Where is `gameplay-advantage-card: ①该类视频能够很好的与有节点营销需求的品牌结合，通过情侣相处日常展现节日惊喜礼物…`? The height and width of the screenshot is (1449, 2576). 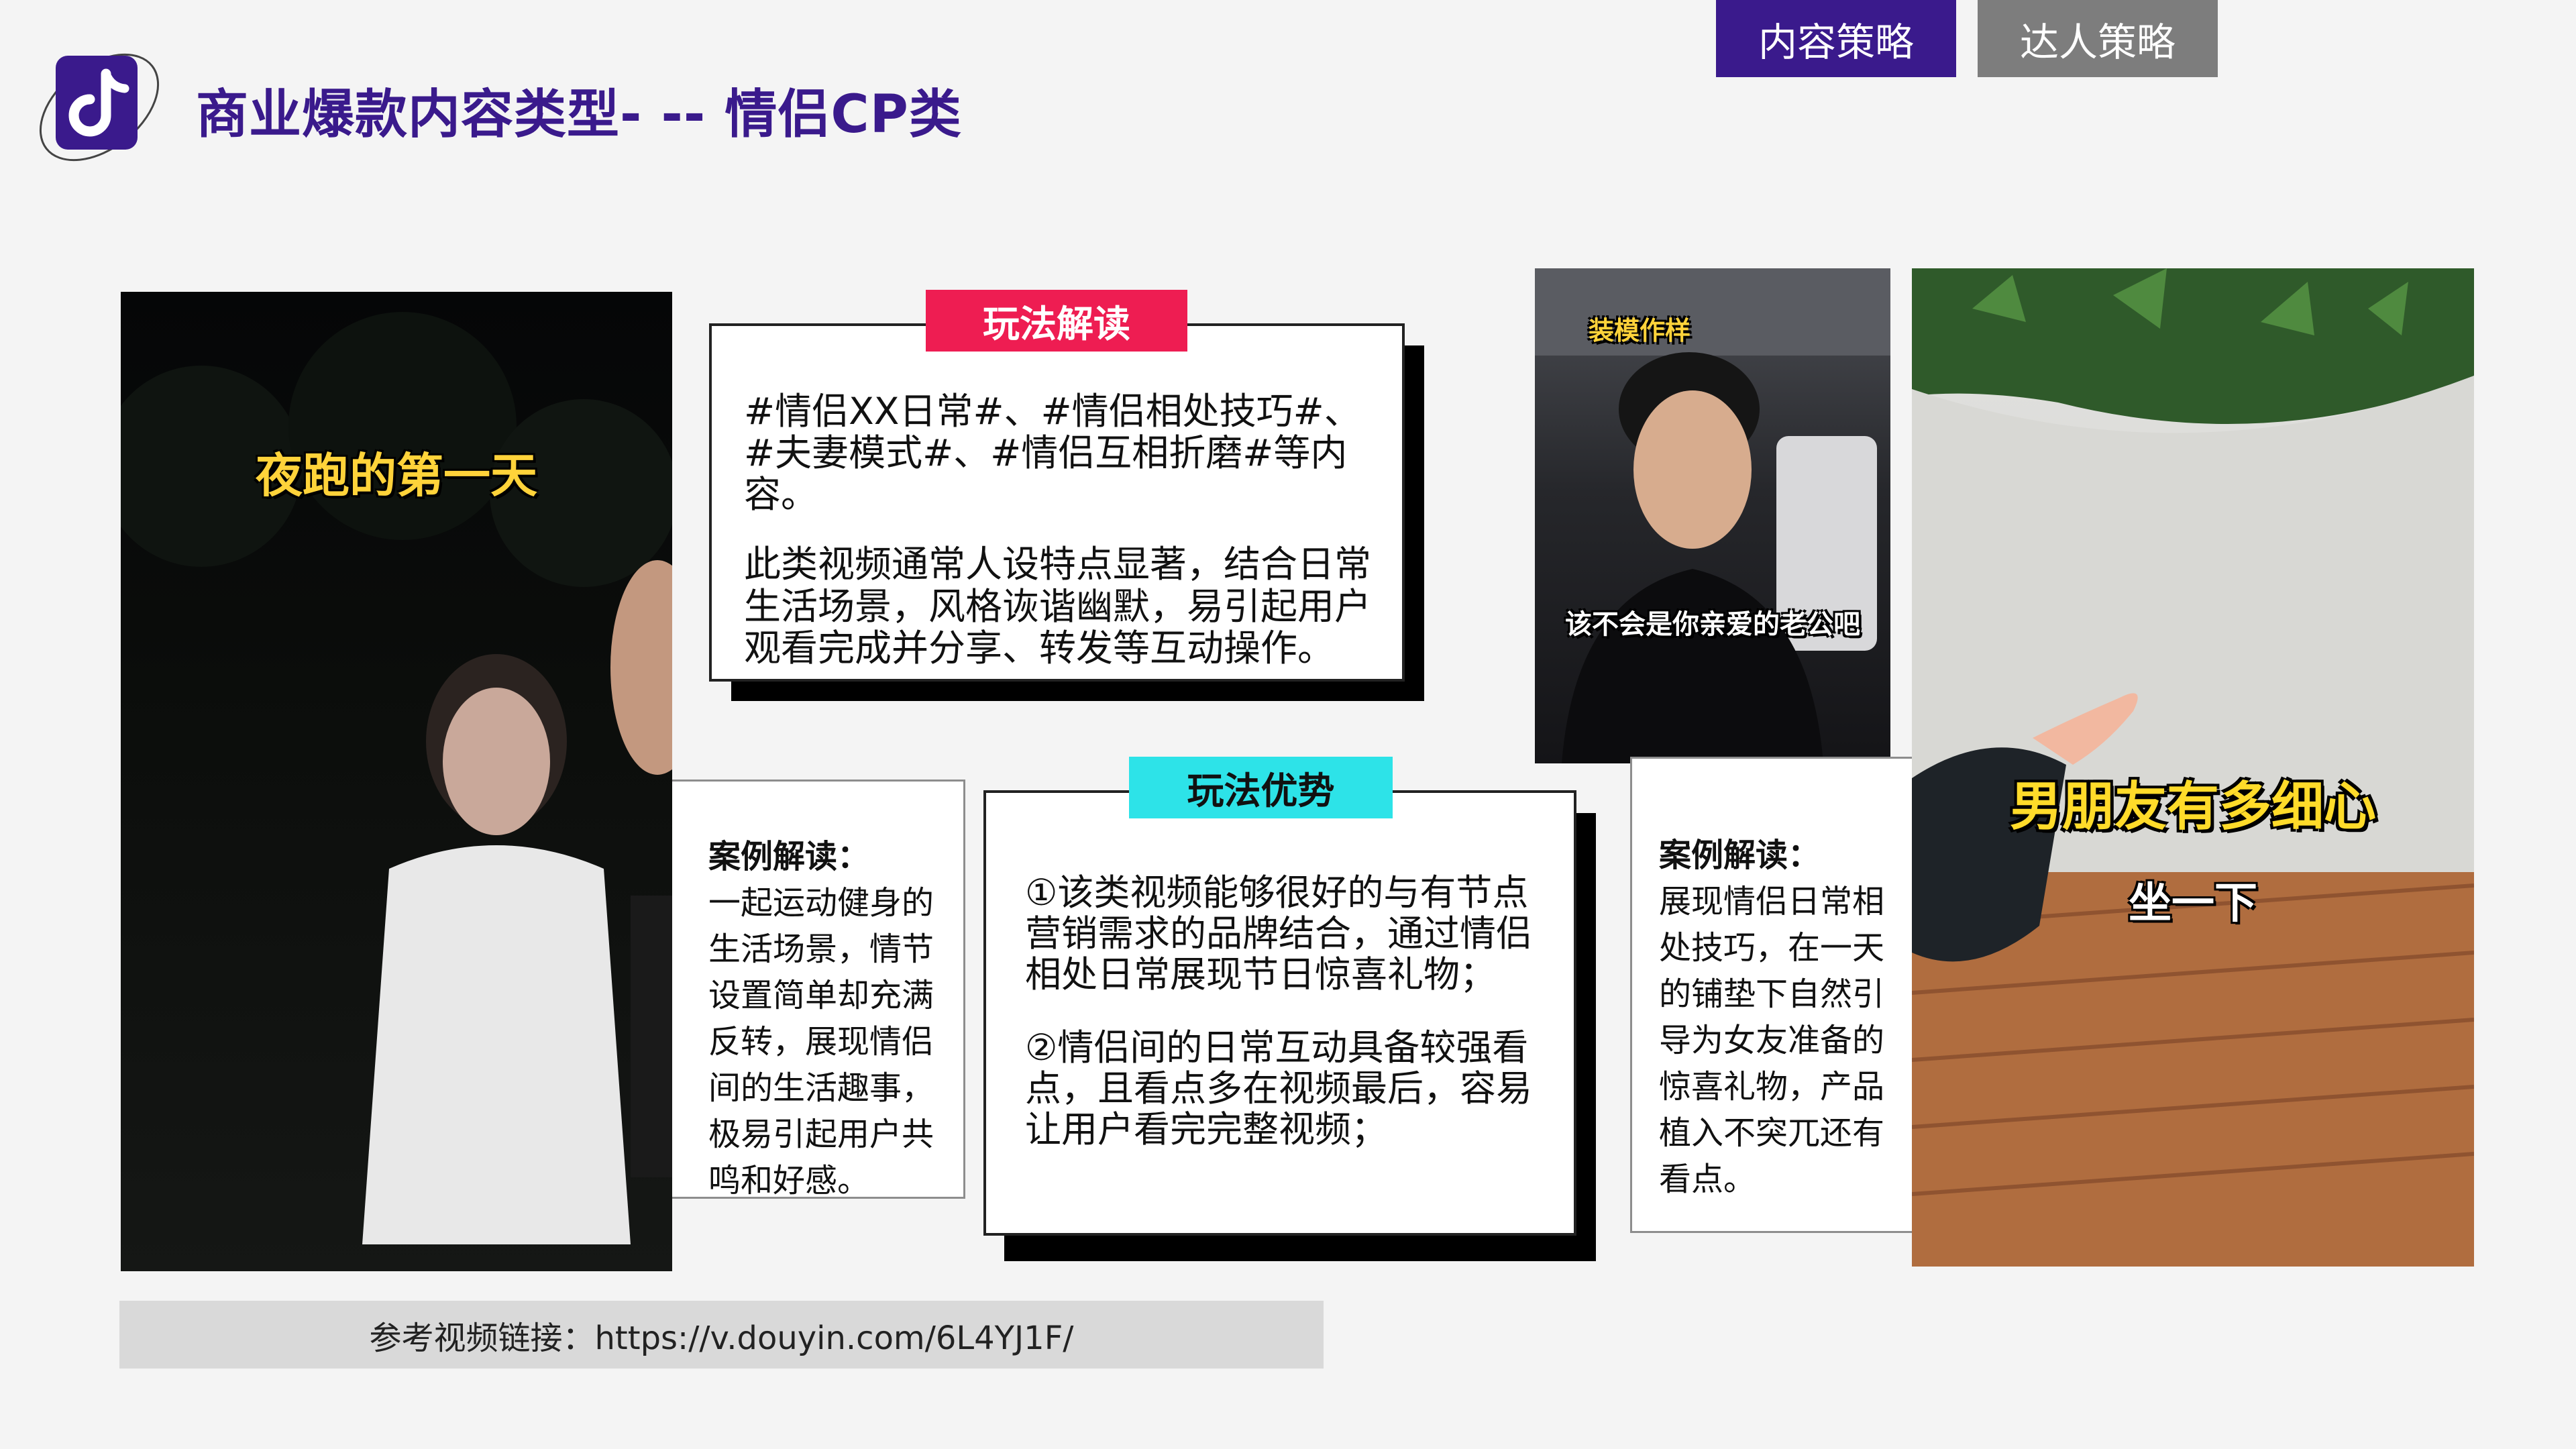 gameplay-advantage-card: ①该类视频能够很好的与有节点营销需求的品牌结合，通过情侣相处日常展现节日惊喜礼物… is located at coordinates (1279, 1013).